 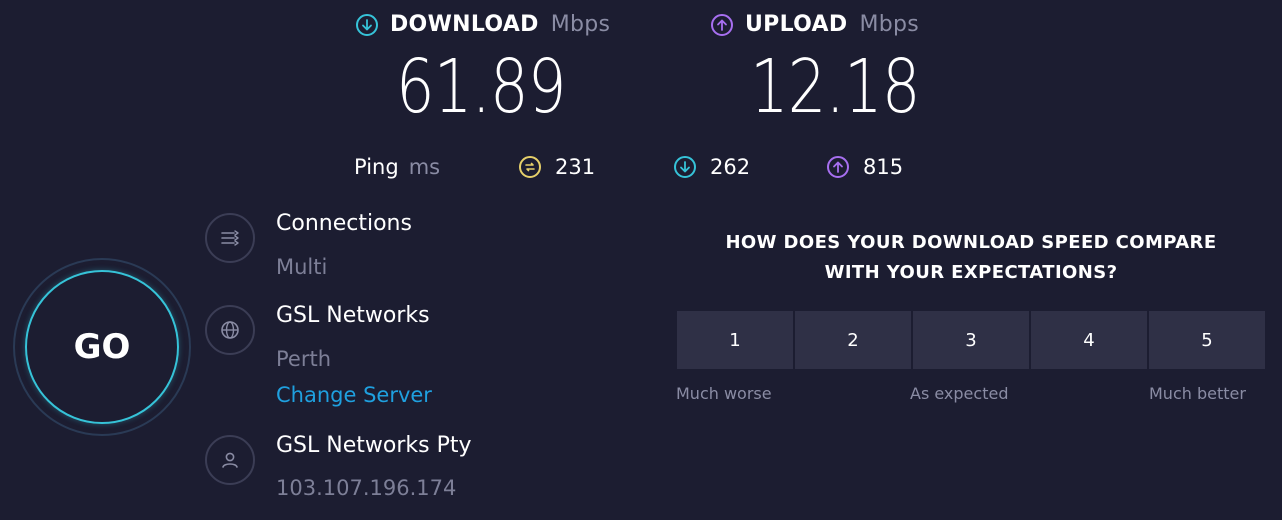 I want to click on download-header: DOWNLOAD Mbps, so click(x=483, y=24).